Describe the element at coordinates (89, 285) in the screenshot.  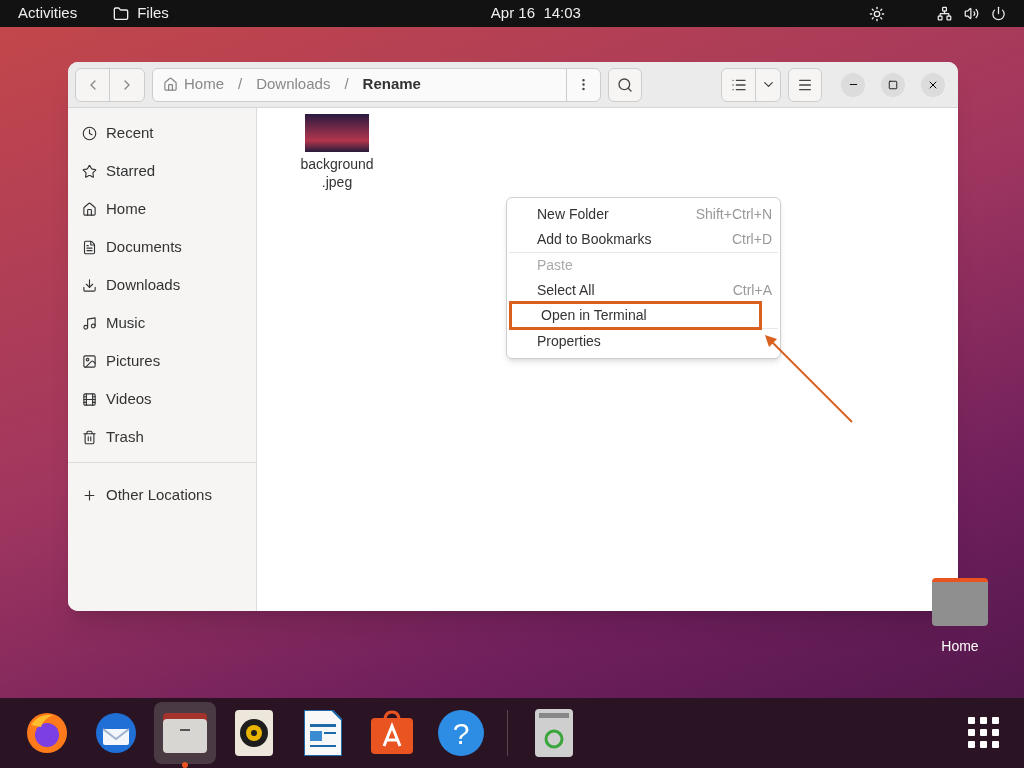
I see `download-icon` at that location.